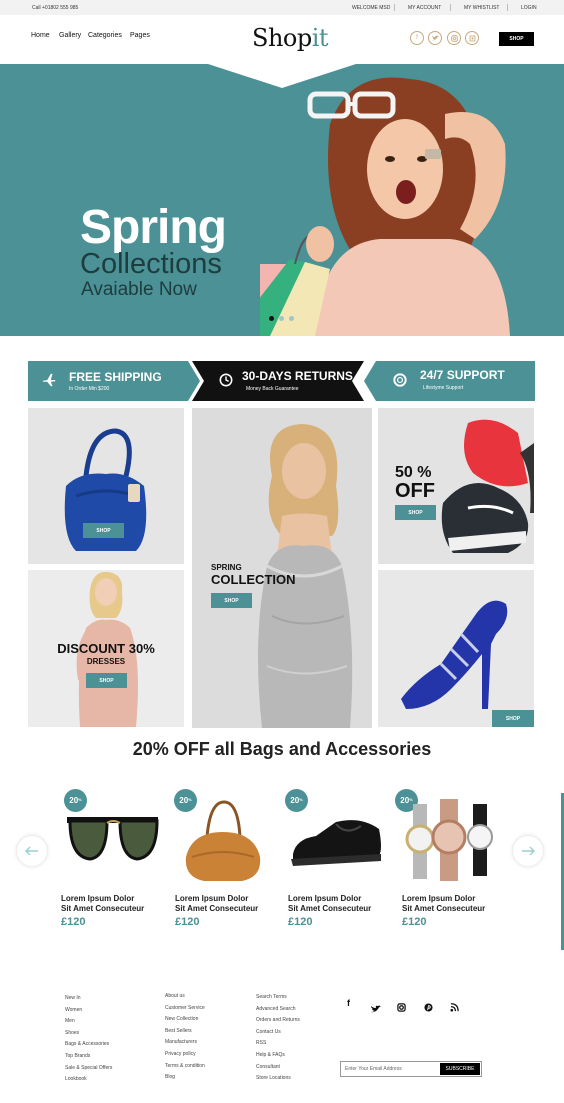  Describe the element at coordinates (185, 1032) in the screenshot. I see `footer-link: Best Sellers` at that location.